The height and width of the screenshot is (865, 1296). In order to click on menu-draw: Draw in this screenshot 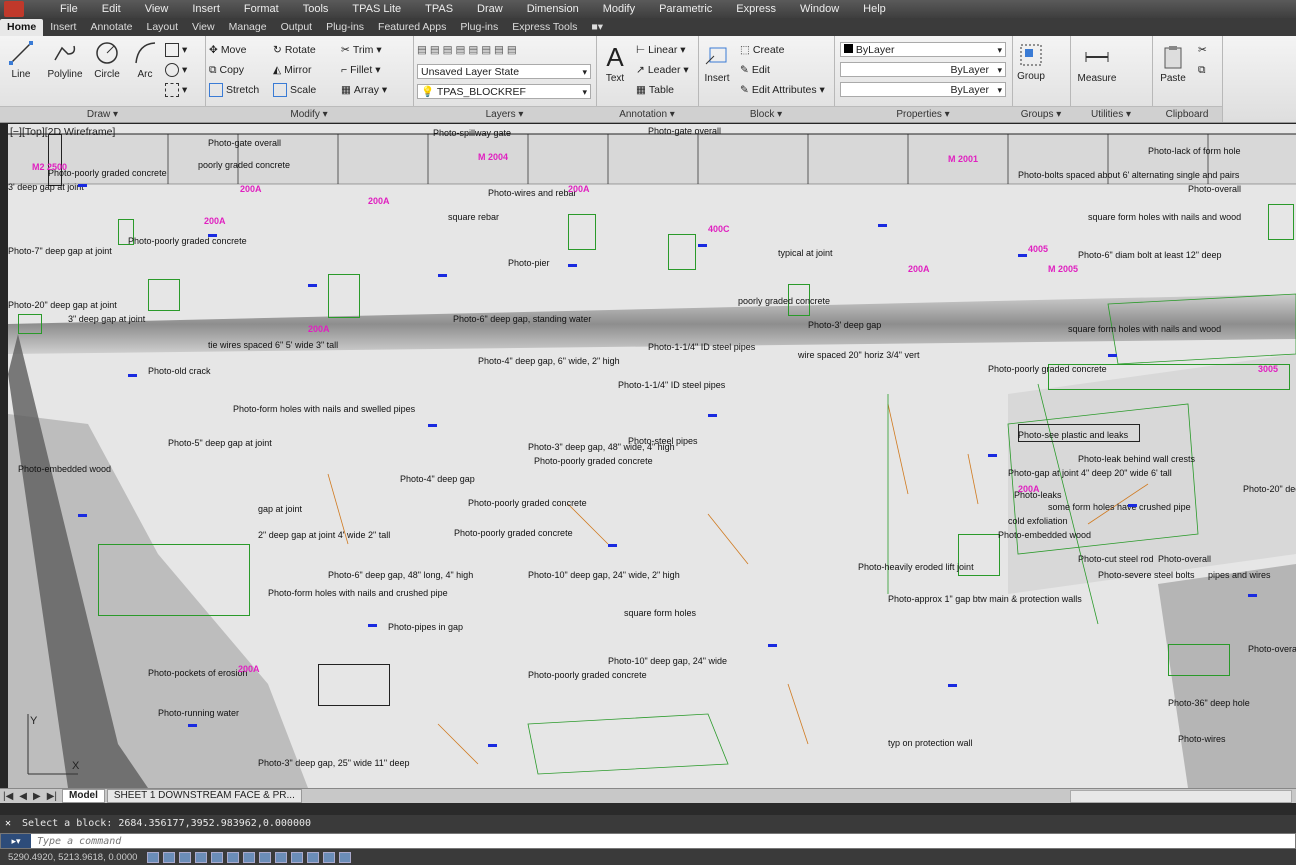, I will do `click(490, 9)`.